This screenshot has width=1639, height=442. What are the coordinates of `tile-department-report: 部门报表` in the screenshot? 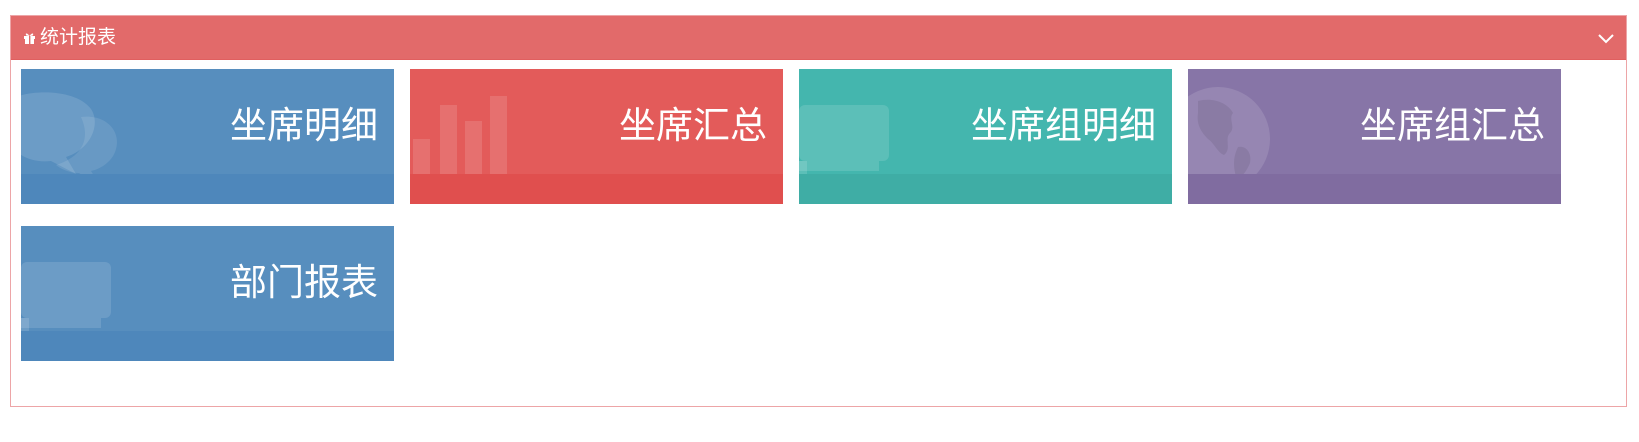 It's located at (207, 293).